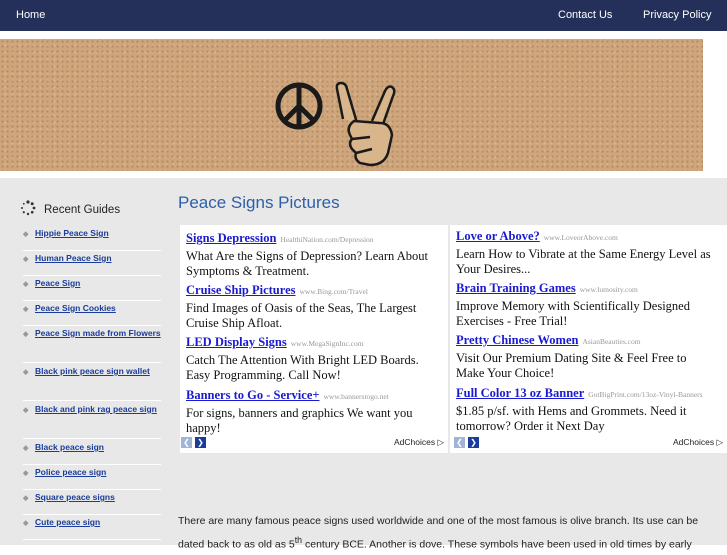 This screenshot has width=727, height=555. Describe the element at coordinates (92, 383) in the screenshot. I see `sidebar-guide-item: ◆ Black pink peace sign wallet` at that location.